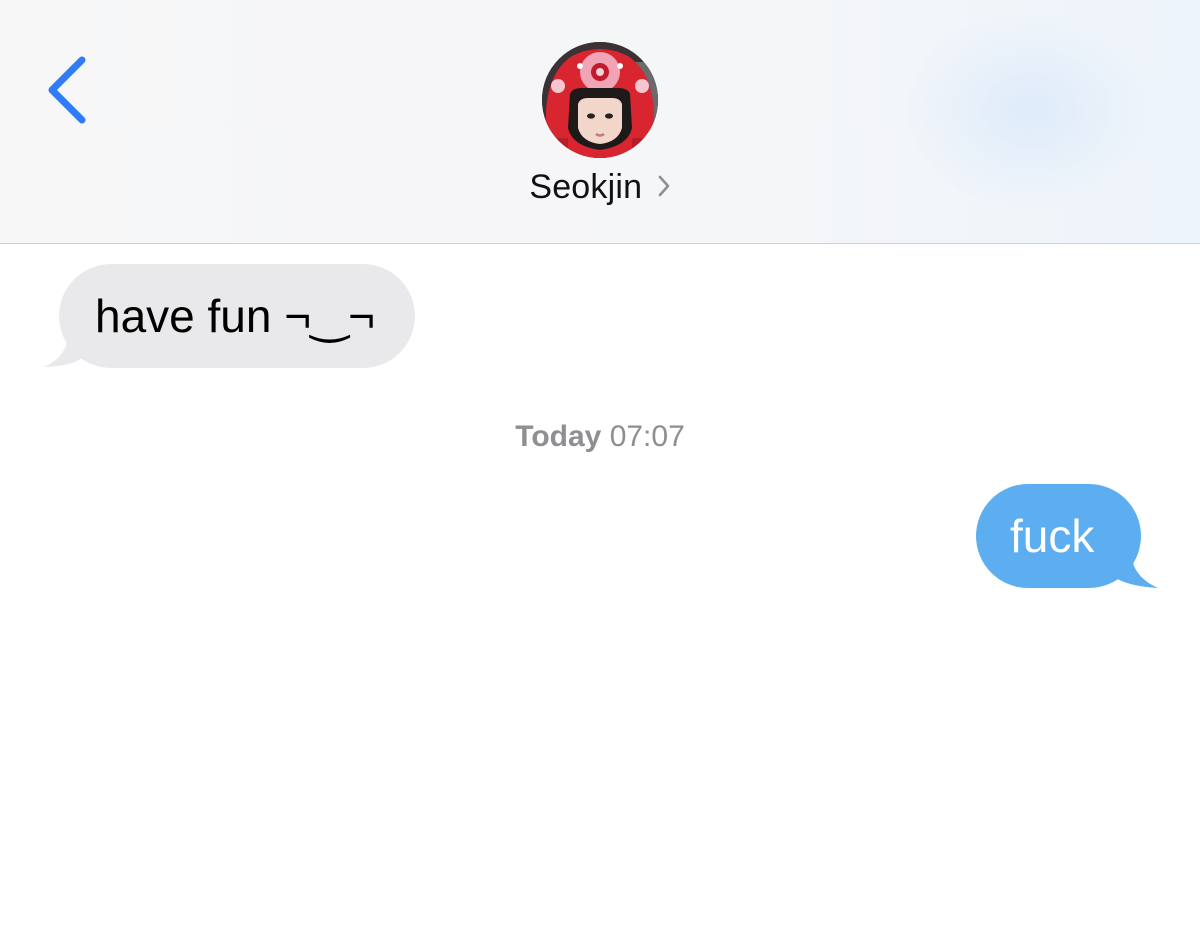 The width and height of the screenshot is (1200, 929). Describe the element at coordinates (586, 187) in the screenshot. I see `contact-name: Seokjin` at that location.